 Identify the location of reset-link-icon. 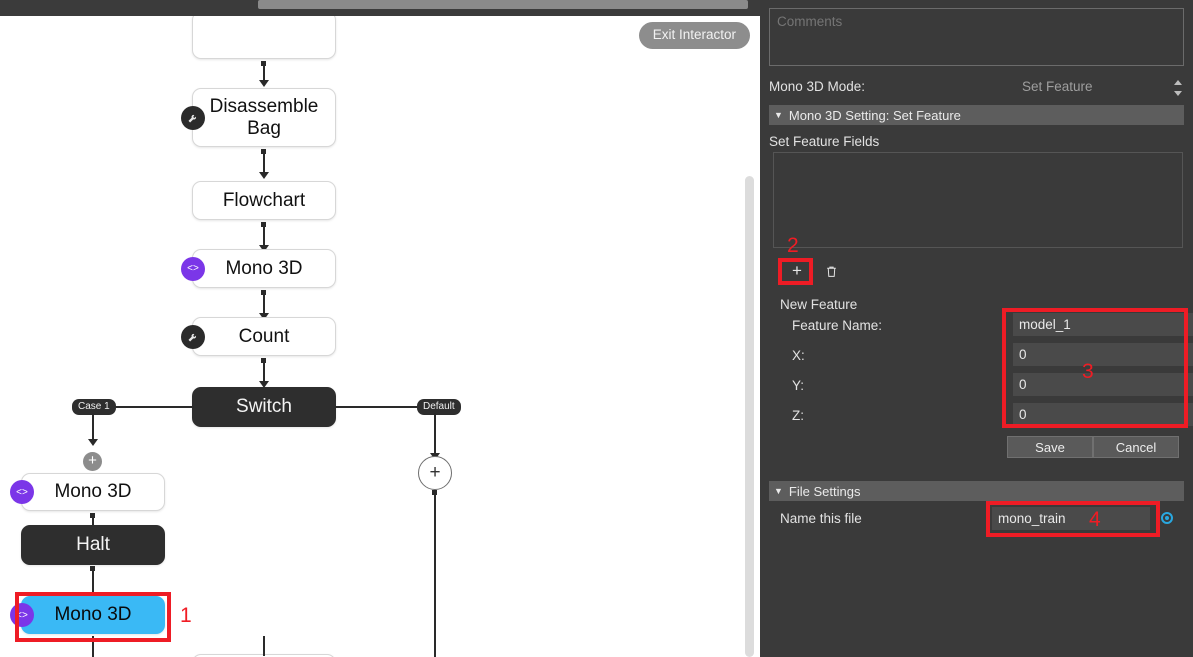
(1167, 518).